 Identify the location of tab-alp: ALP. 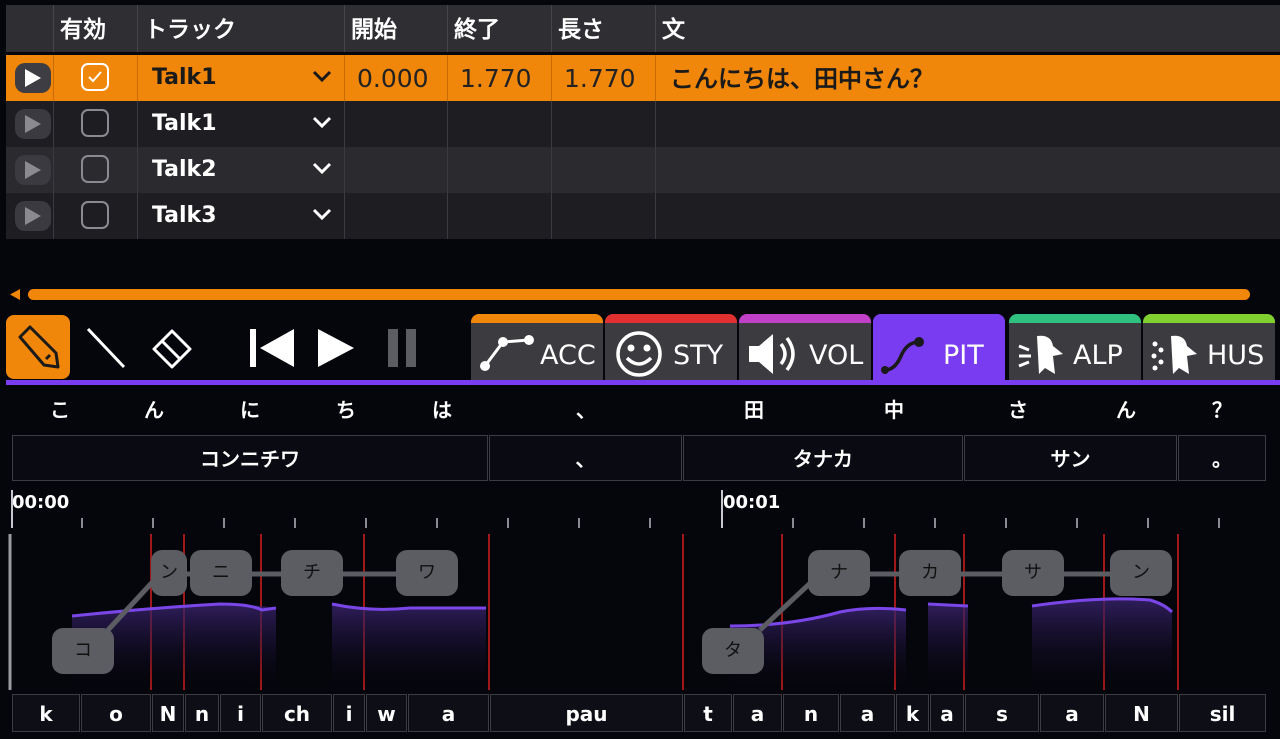
(1075, 347).